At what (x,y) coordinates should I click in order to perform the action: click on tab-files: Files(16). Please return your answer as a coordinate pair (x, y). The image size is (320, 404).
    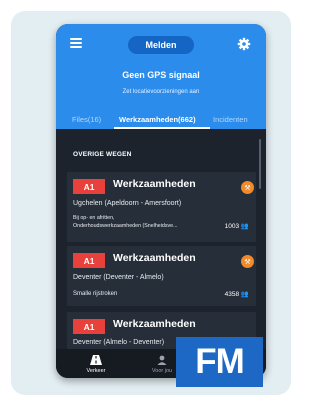
    Looking at the image, I should click on (86, 119).